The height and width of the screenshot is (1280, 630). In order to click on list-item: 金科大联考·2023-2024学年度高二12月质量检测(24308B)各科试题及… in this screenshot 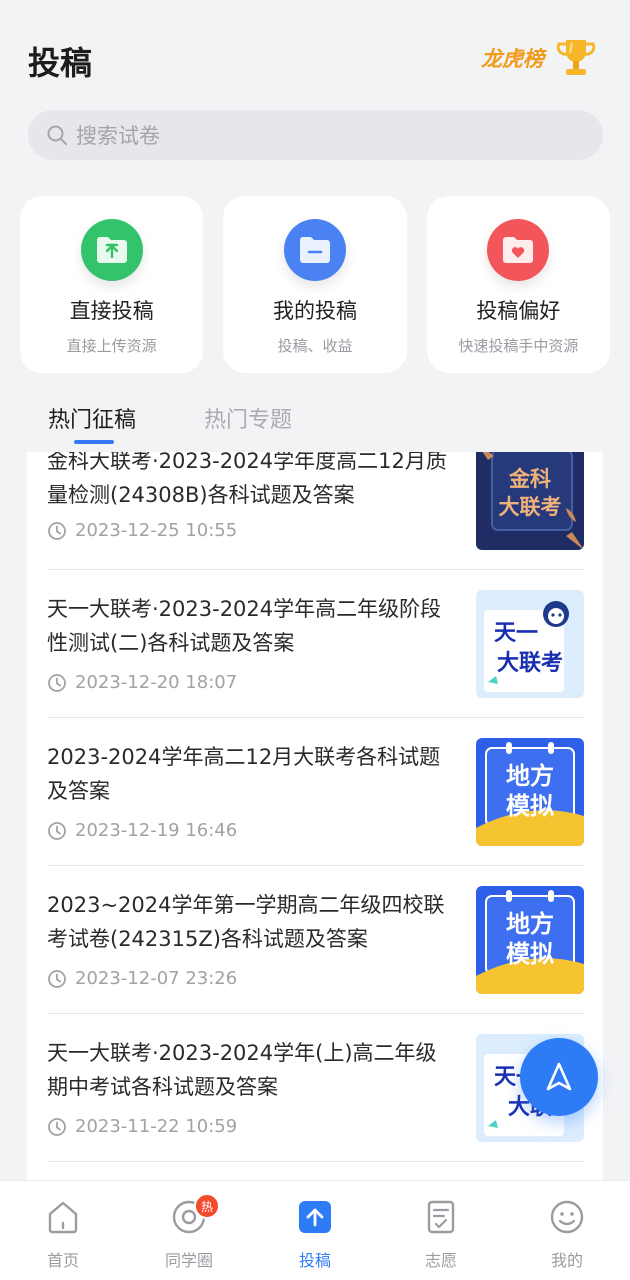, I will do `click(315, 511)`.